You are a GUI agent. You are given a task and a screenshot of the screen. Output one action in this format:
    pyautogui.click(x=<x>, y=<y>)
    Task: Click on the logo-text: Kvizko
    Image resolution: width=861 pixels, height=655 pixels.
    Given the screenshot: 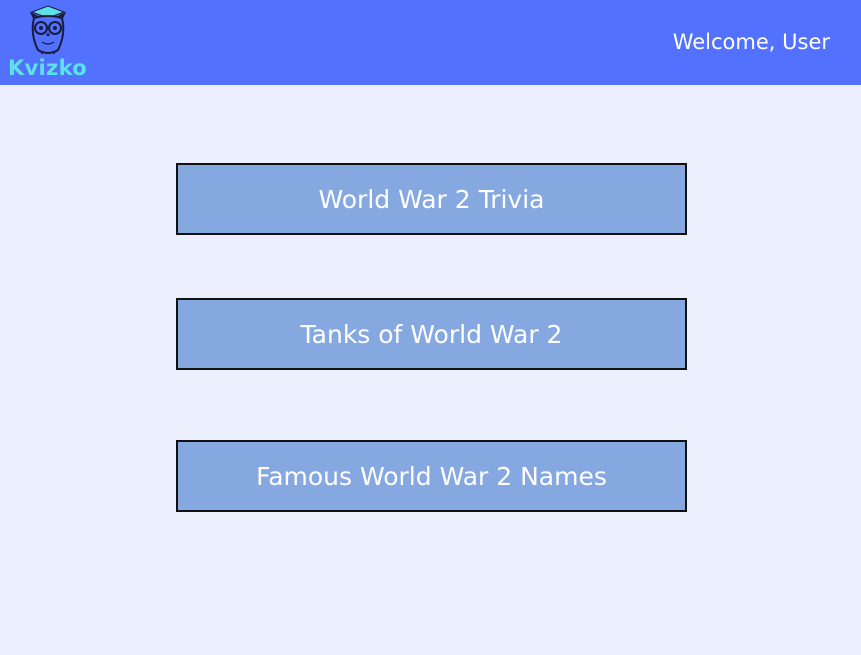 What is the action you would take?
    pyautogui.click(x=48, y=68)
    